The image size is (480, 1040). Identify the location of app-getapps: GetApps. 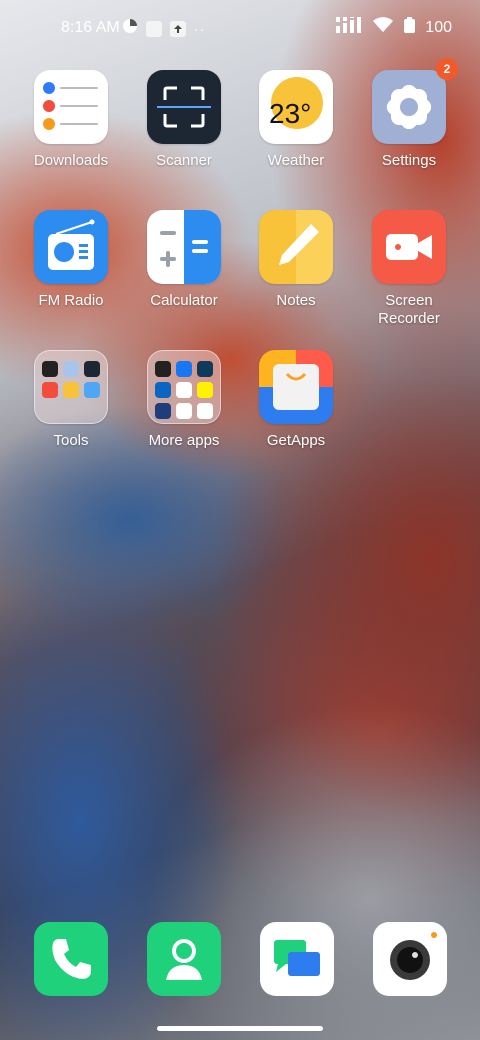
(296, 400).